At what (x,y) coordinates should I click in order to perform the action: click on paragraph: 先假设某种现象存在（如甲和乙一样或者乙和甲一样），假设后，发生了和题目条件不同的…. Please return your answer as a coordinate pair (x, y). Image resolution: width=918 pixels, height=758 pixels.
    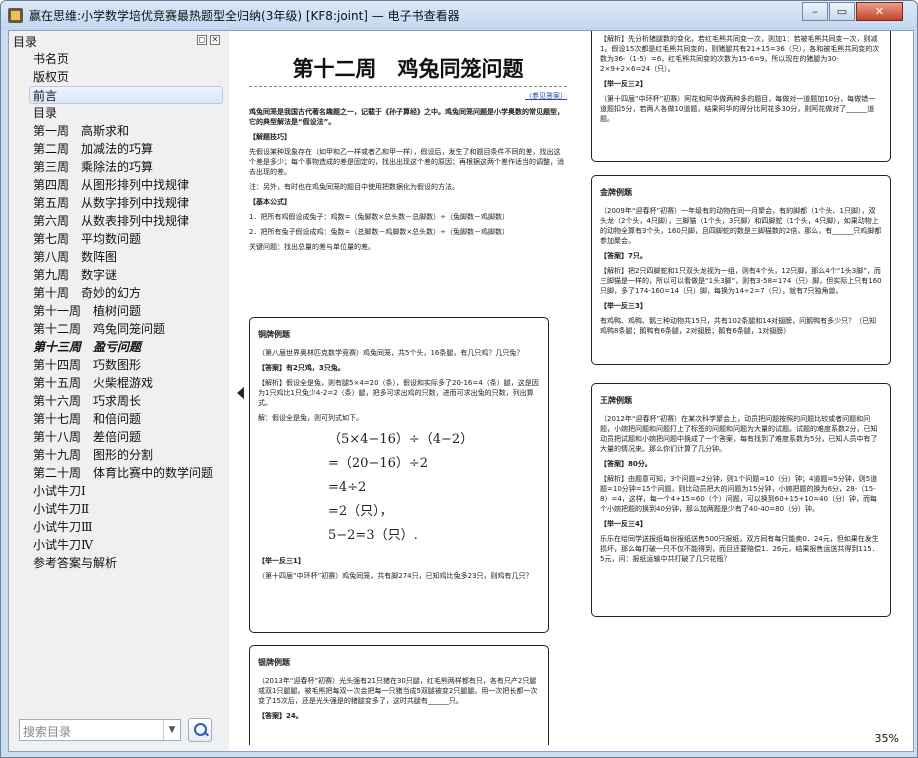
    Looking at the image, I should click on (406, 162).